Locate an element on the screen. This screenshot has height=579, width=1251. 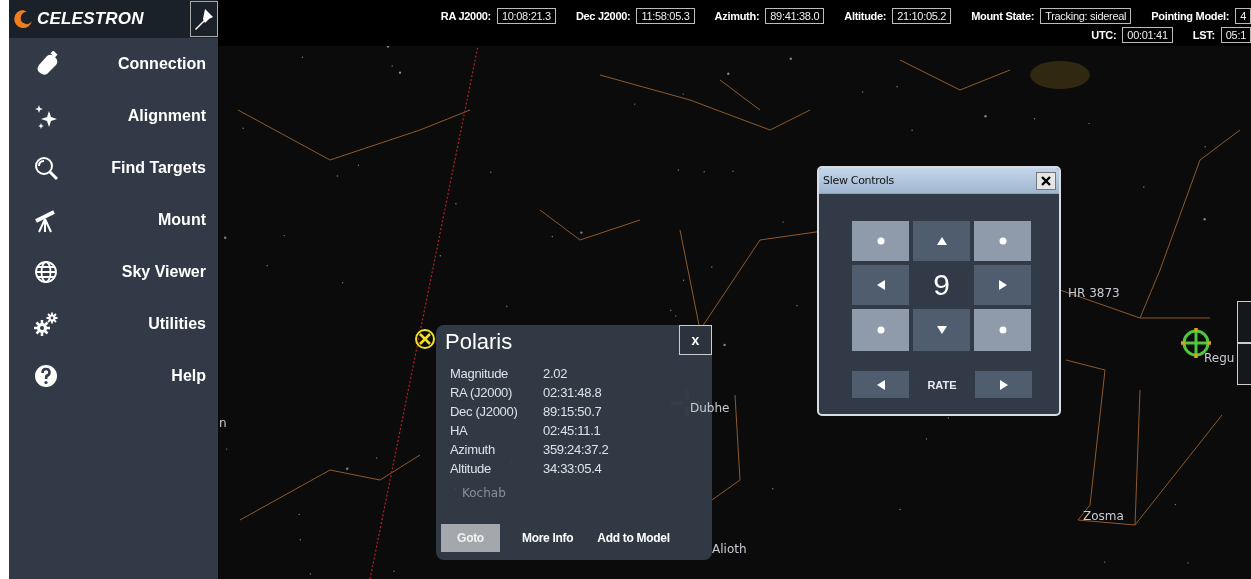
property-value: 34:33:05.4 is located at coordinates (573, 468).